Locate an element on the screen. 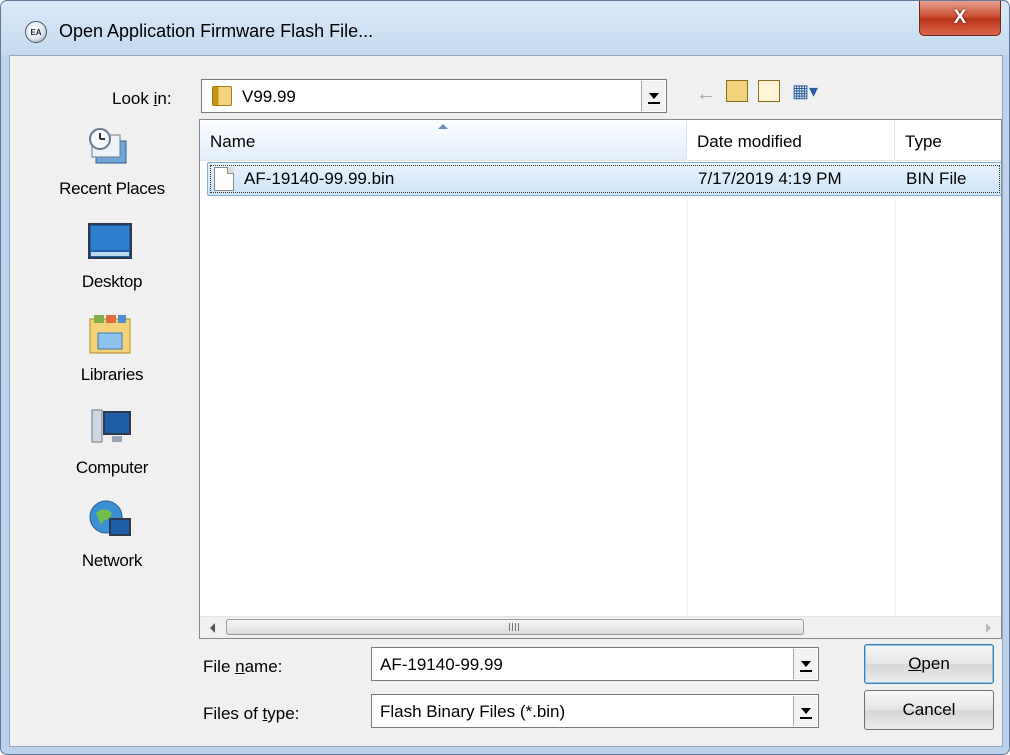 The width and height of the screenshot is (1010, 755). look-in-dropdown-button is located at coordinates (653, 96).